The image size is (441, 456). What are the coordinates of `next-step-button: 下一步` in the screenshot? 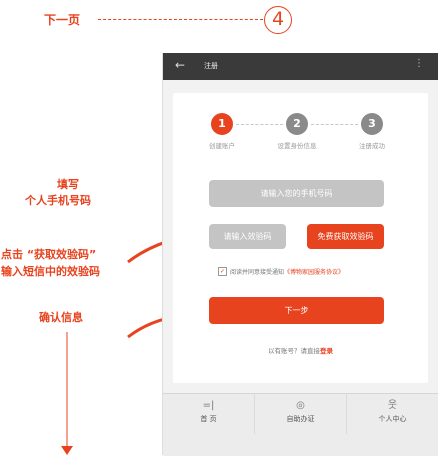 It's located at (296, 310).